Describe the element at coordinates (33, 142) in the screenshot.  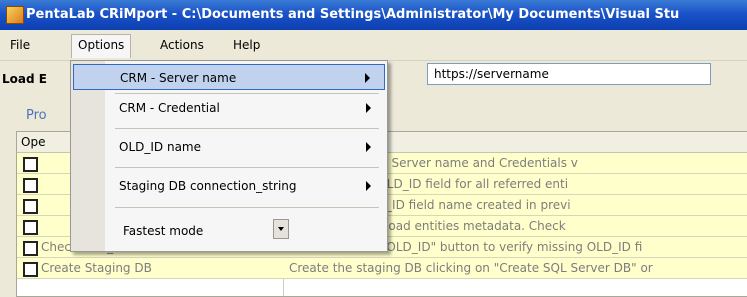
I see `column-header-operation: Ope` at that location.